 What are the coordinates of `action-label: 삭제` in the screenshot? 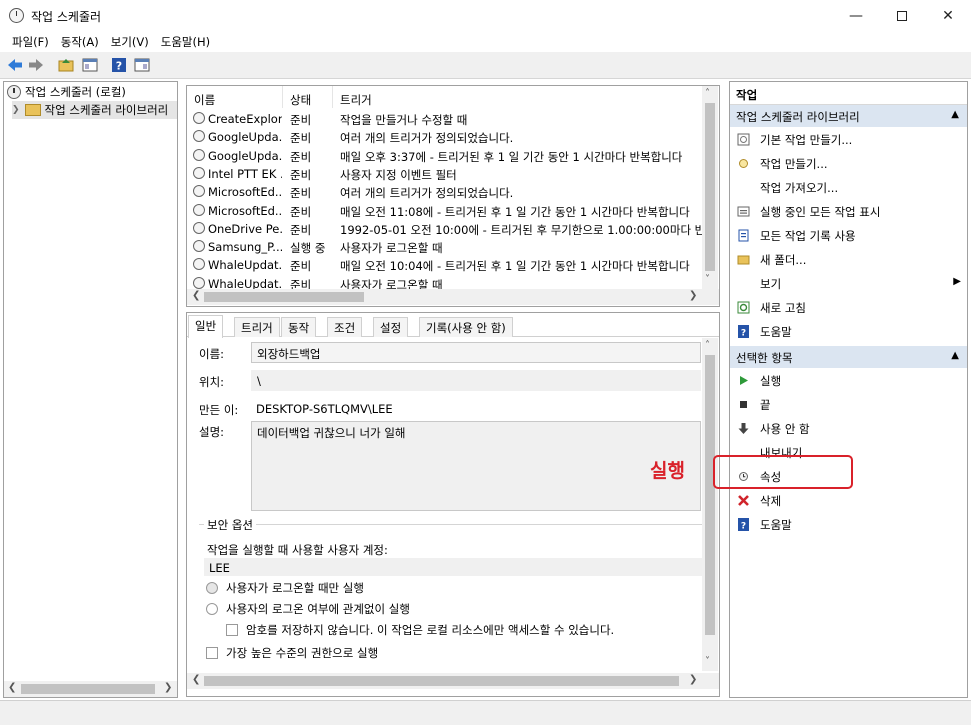 It's located at (771, 501).